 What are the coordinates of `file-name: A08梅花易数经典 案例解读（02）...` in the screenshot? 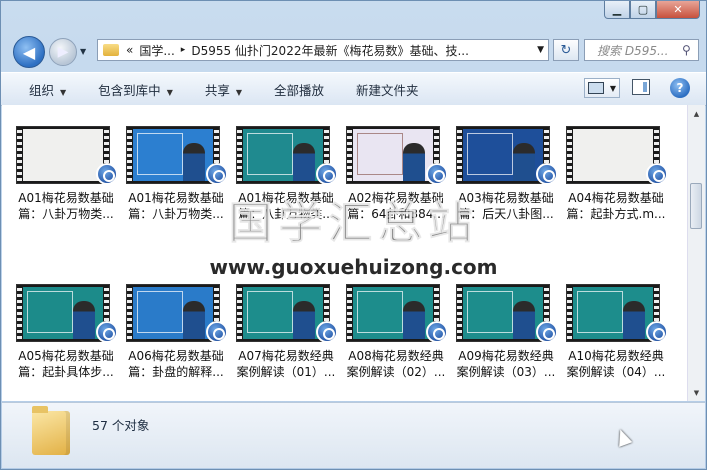 It's located at (396, 364).